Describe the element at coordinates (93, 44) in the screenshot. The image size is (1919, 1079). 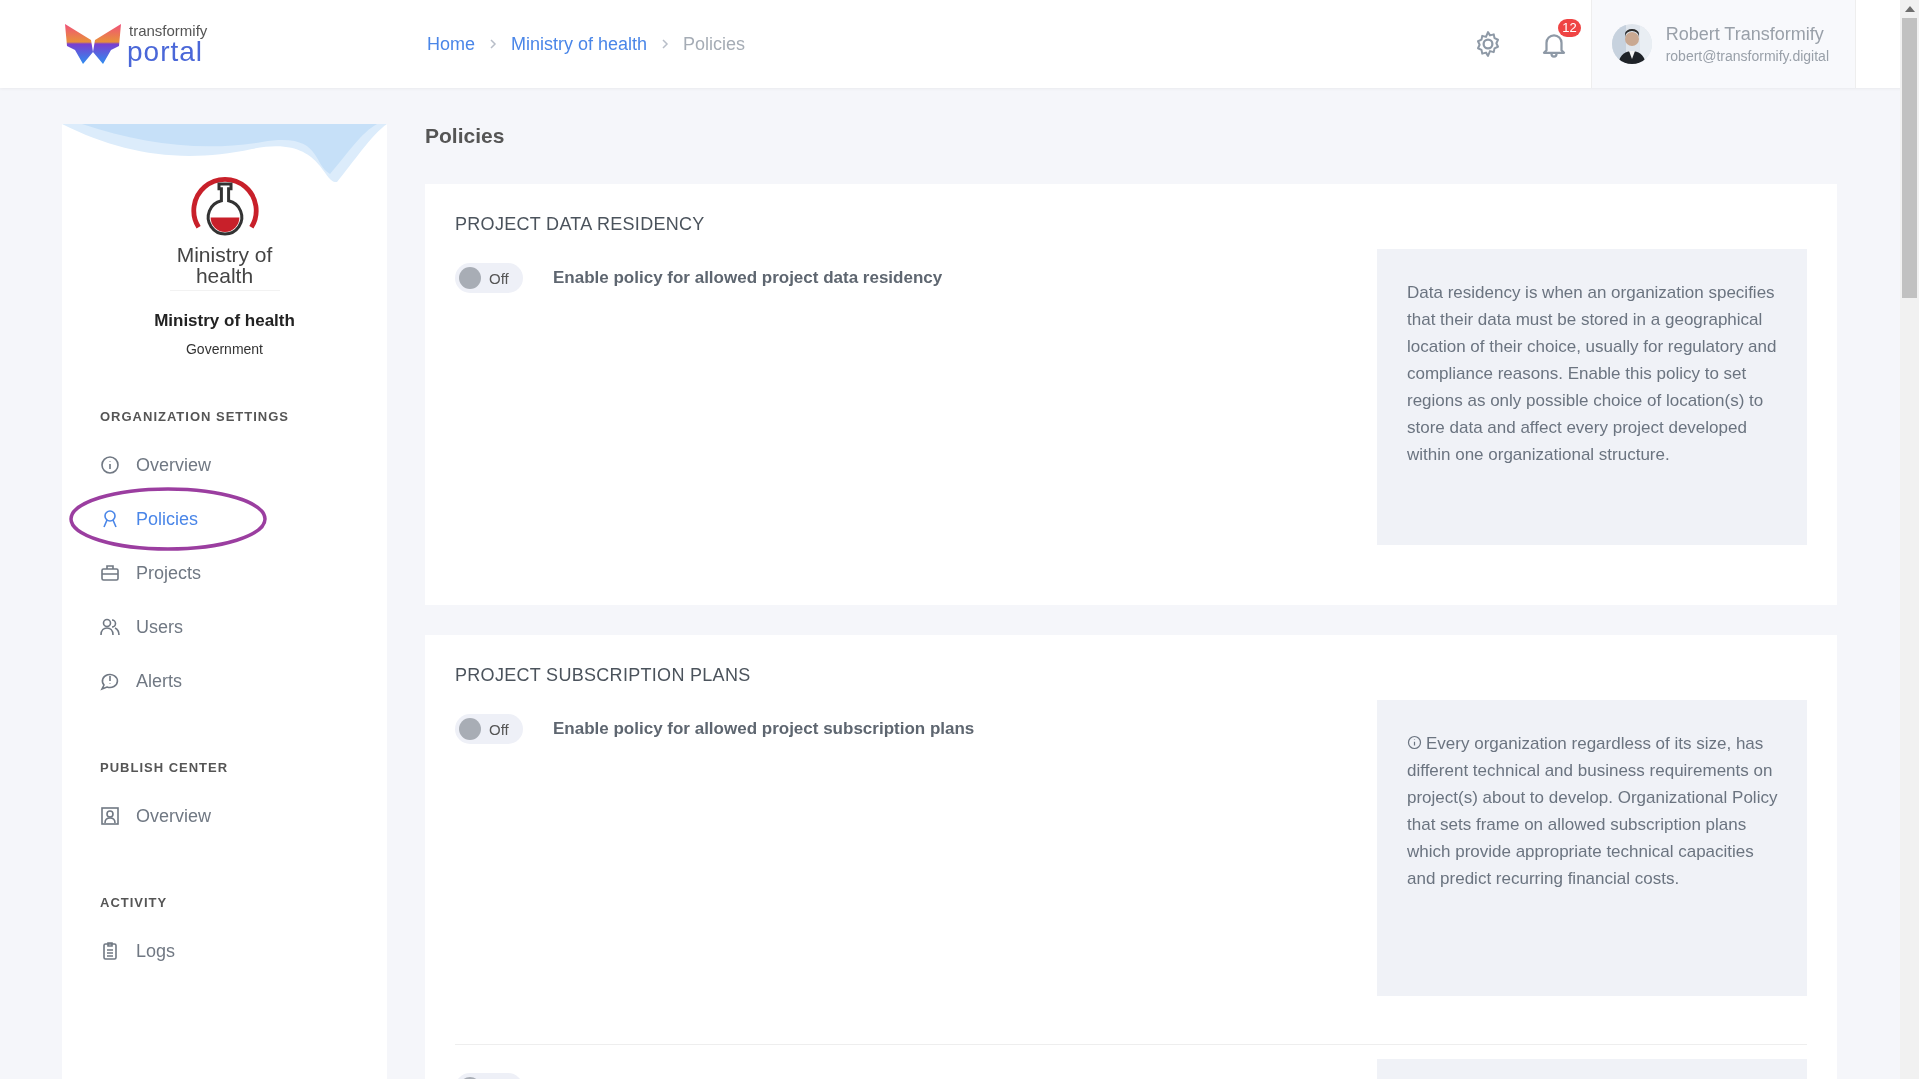
I see `butterfly-logo-icon` at that location.